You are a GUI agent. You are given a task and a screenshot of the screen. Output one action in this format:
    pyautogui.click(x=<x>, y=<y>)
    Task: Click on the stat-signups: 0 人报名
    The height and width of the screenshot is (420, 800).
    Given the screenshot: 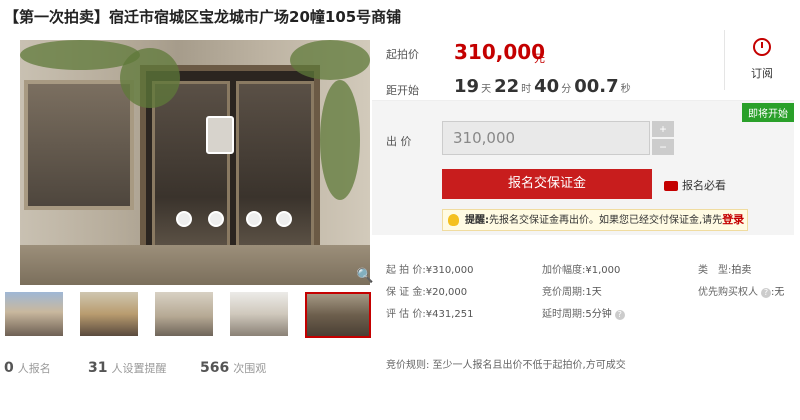 What is the action you would take?
    pyautogui.click(x=27, y=368)
    